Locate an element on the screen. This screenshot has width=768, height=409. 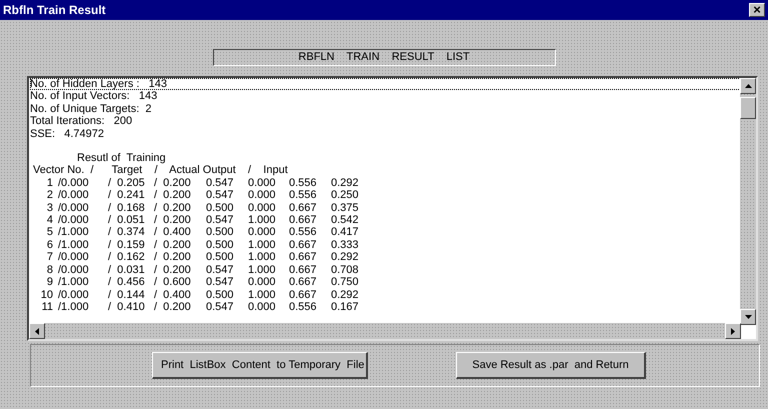
table-cell-text: / 0.168 is located at coordinates (127, 208).